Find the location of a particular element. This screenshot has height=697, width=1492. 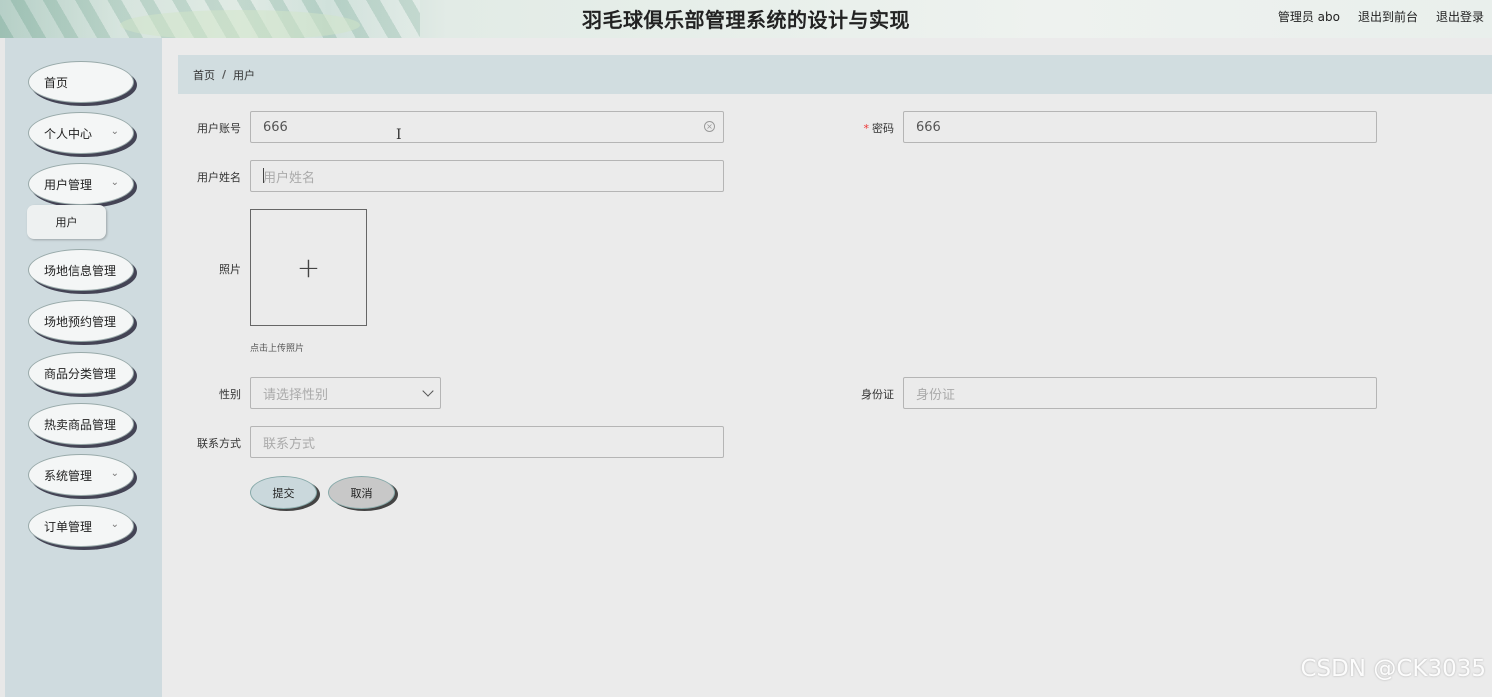

sidebar-item-venue-booking: 场地预约管理 is located at coordinates (81, 321).